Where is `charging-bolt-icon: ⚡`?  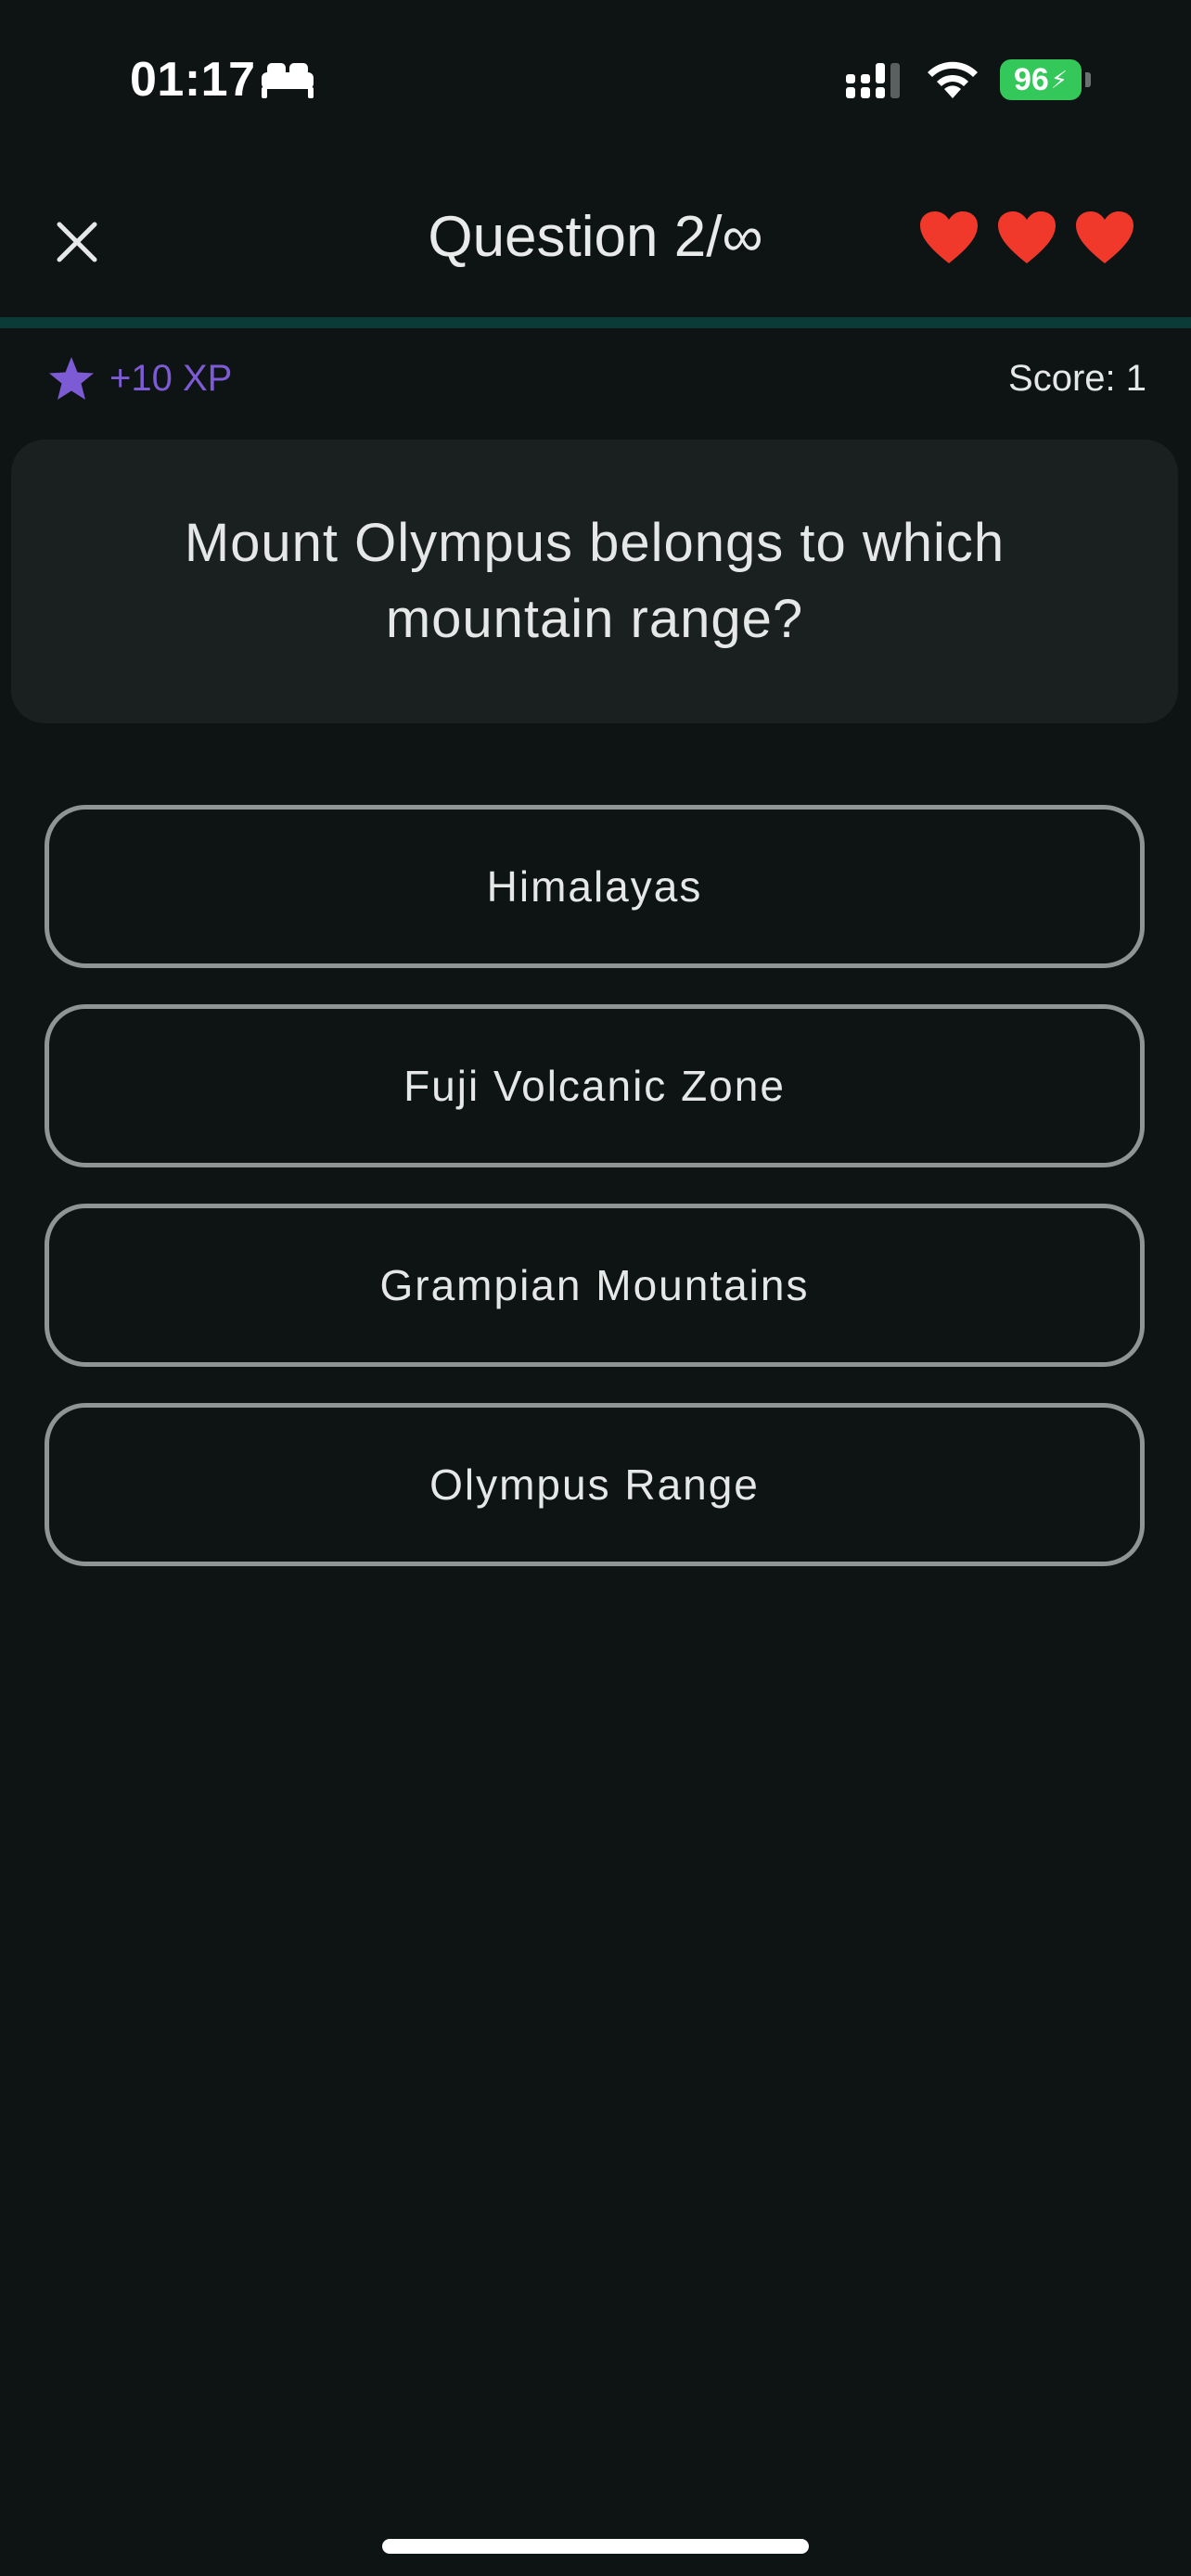 charging-bolt-icon: ⚡ is located at coordinates (1059, 79).